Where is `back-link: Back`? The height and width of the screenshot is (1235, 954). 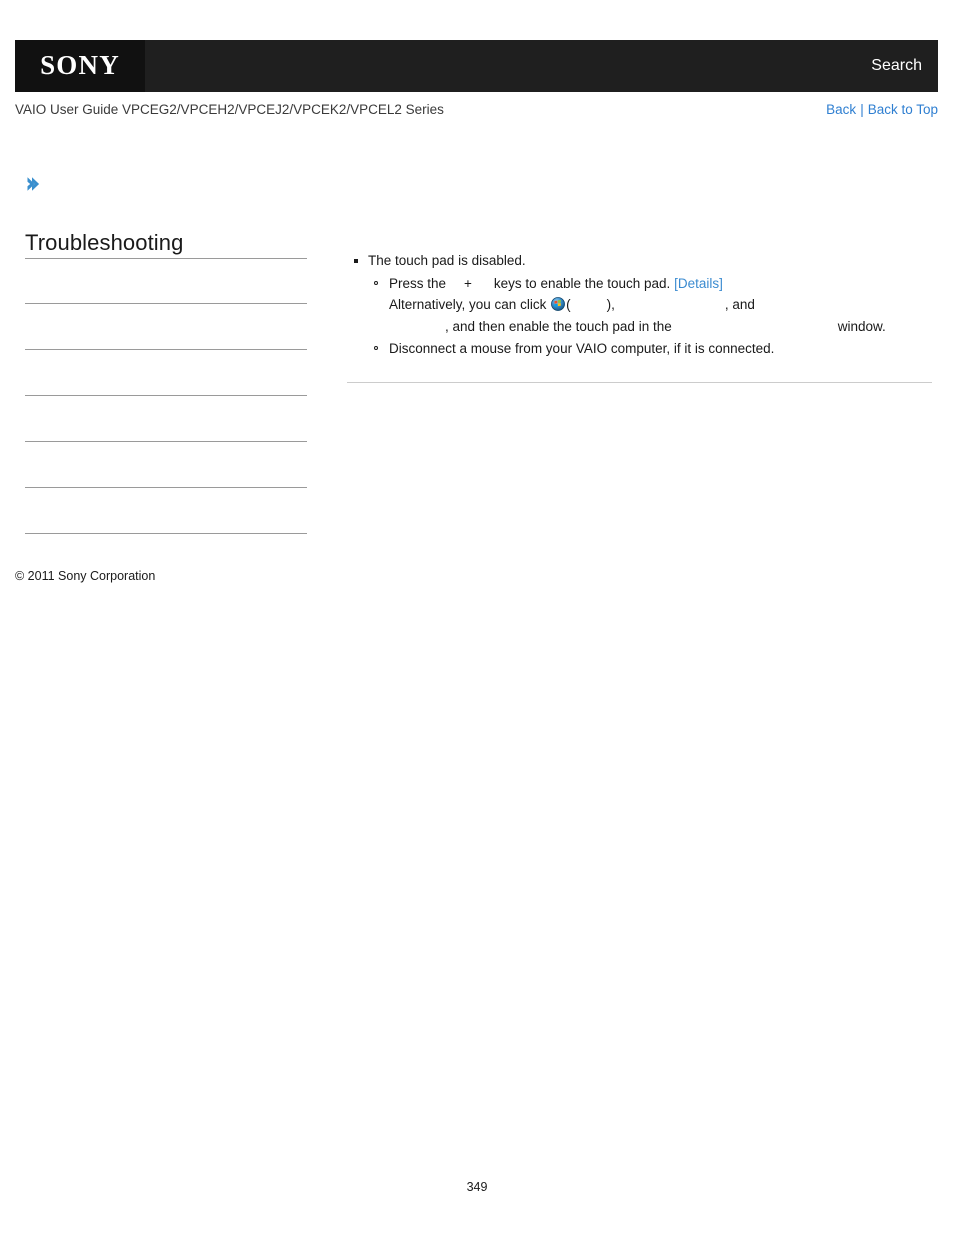 back-link: Back is located at coordinates (841, 109).